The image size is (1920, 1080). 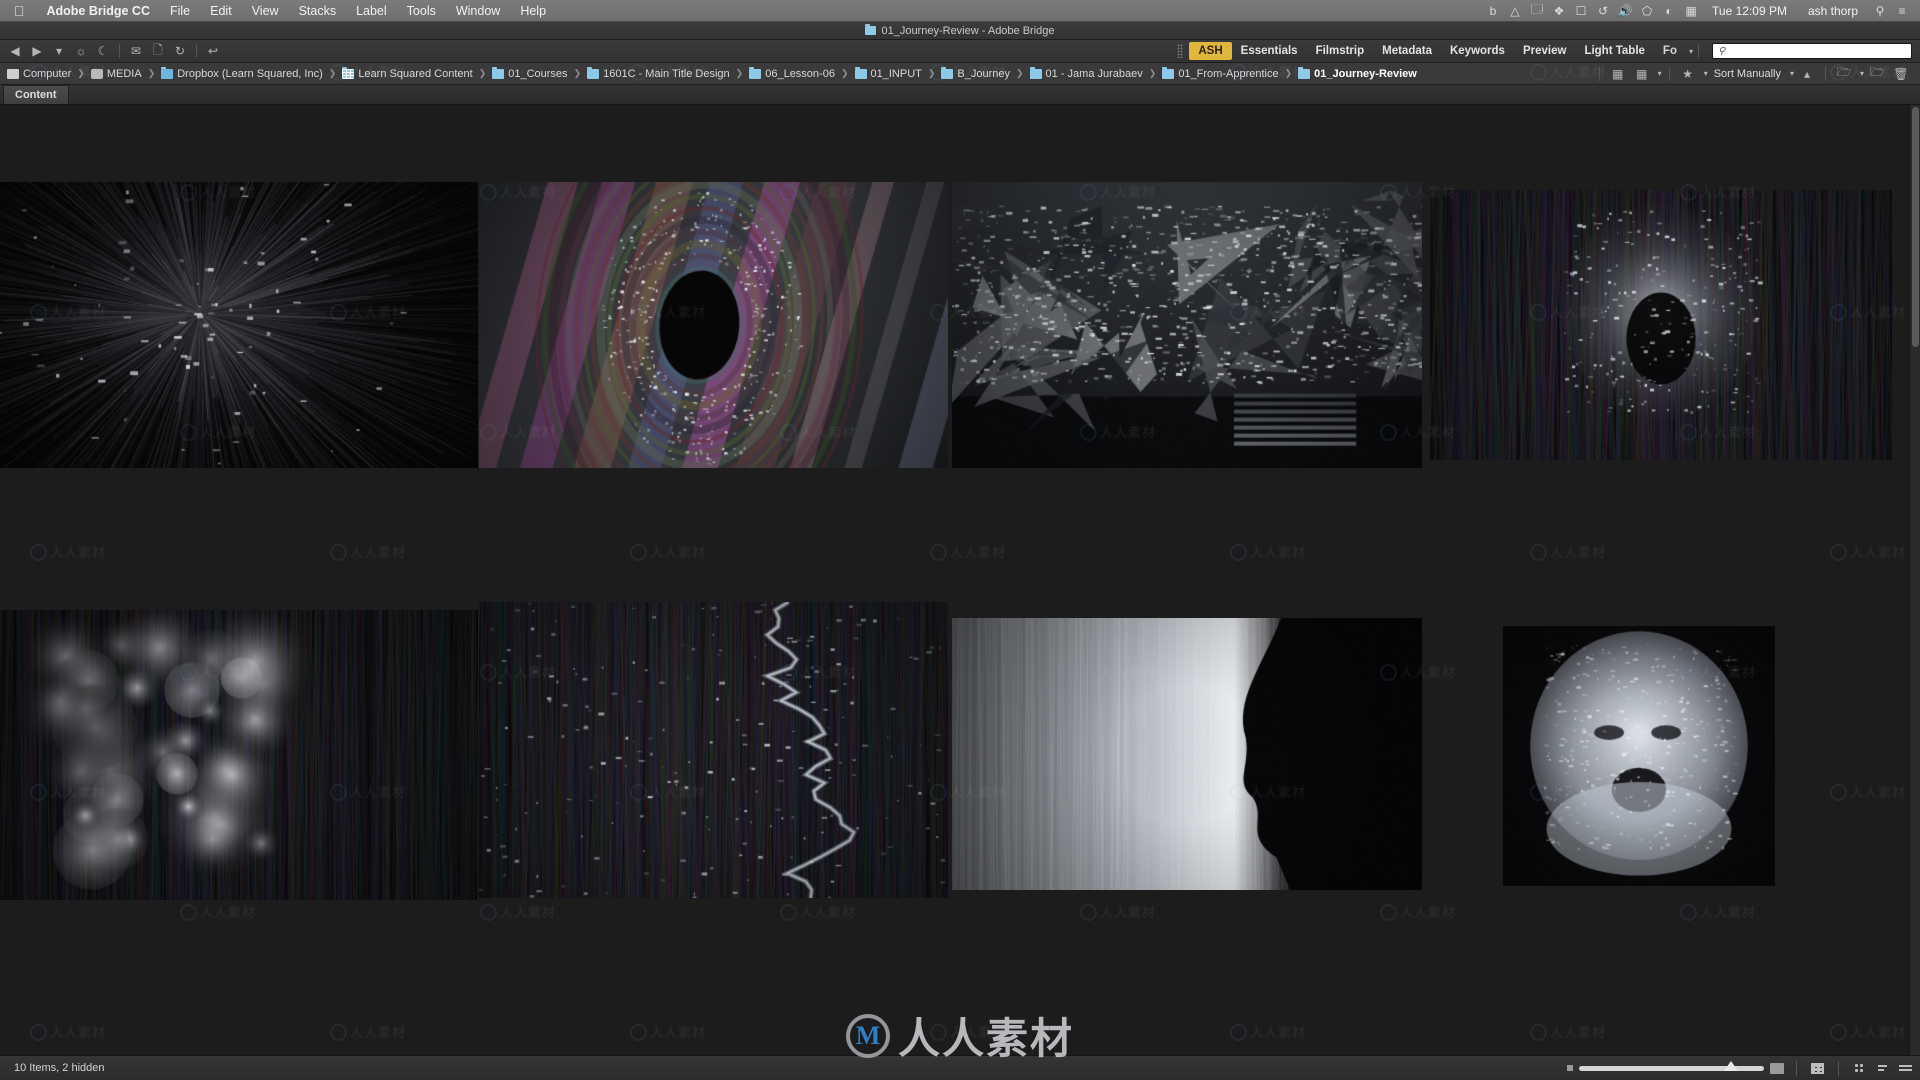 I want to click on divider, so click(x=1599, y=73).